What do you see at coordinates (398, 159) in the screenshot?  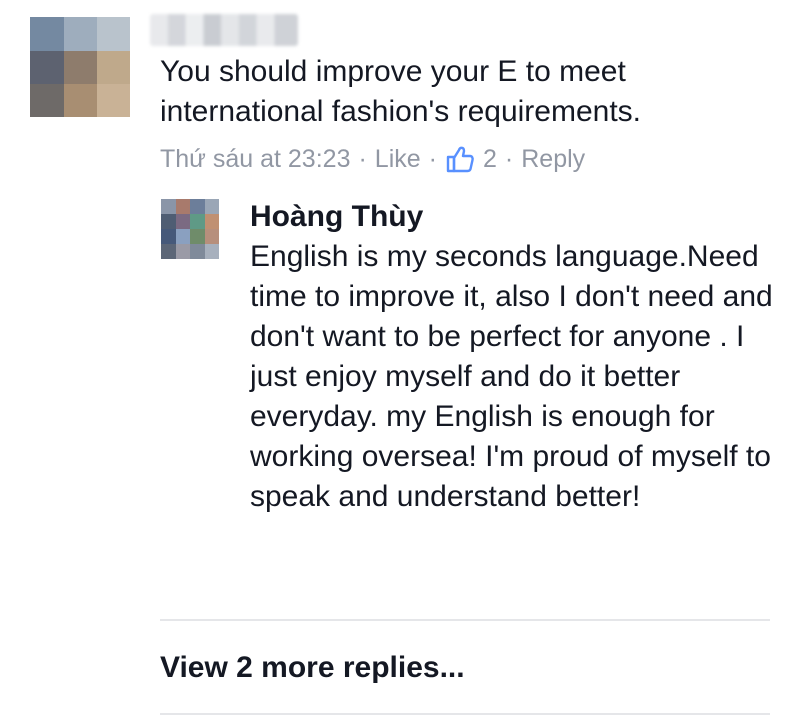 I see `like-link: Like` at bounding box center [398, 159].